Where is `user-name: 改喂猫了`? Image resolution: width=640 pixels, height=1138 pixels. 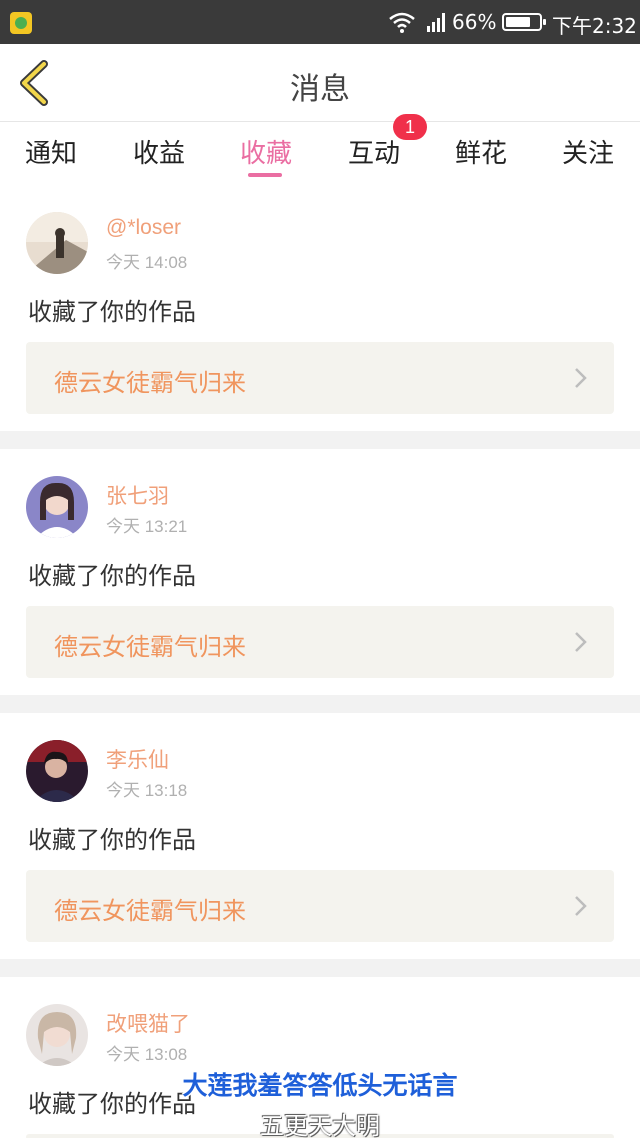
user-name: 改喂猫了 is located at coordinates (148, 1023).